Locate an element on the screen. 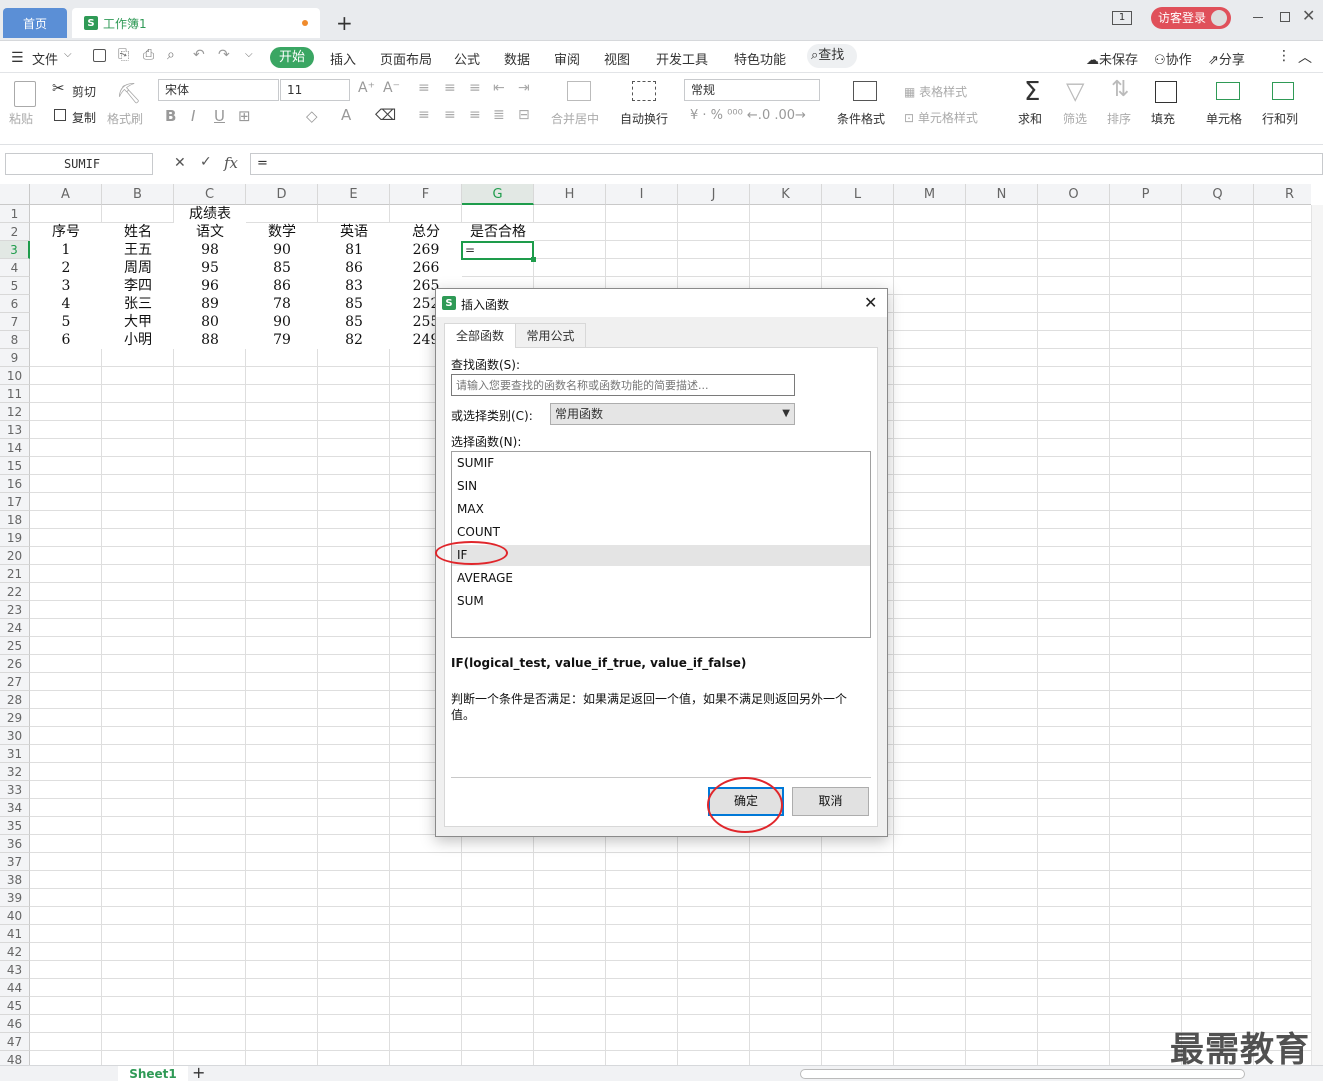  active-cell-g3: = is located at coordinates (498, 251).